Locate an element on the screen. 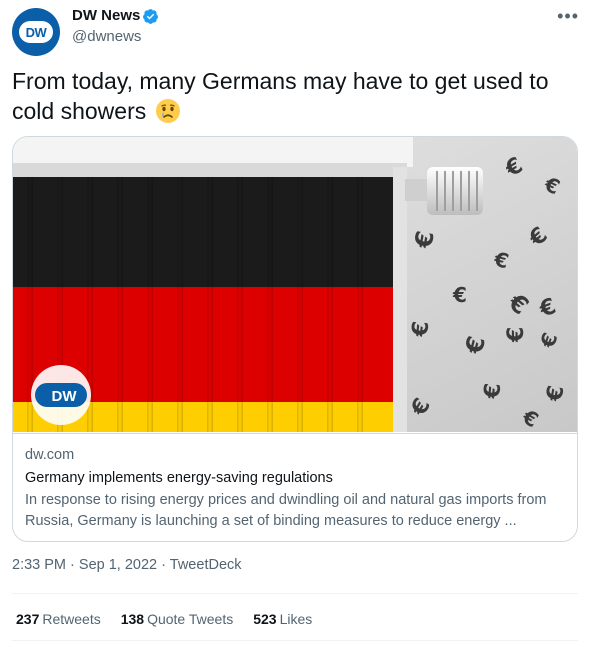 This screenshot has height=647, width=593. tweet-date: Sep 1, 2022 is located at coordinates (118, 565).